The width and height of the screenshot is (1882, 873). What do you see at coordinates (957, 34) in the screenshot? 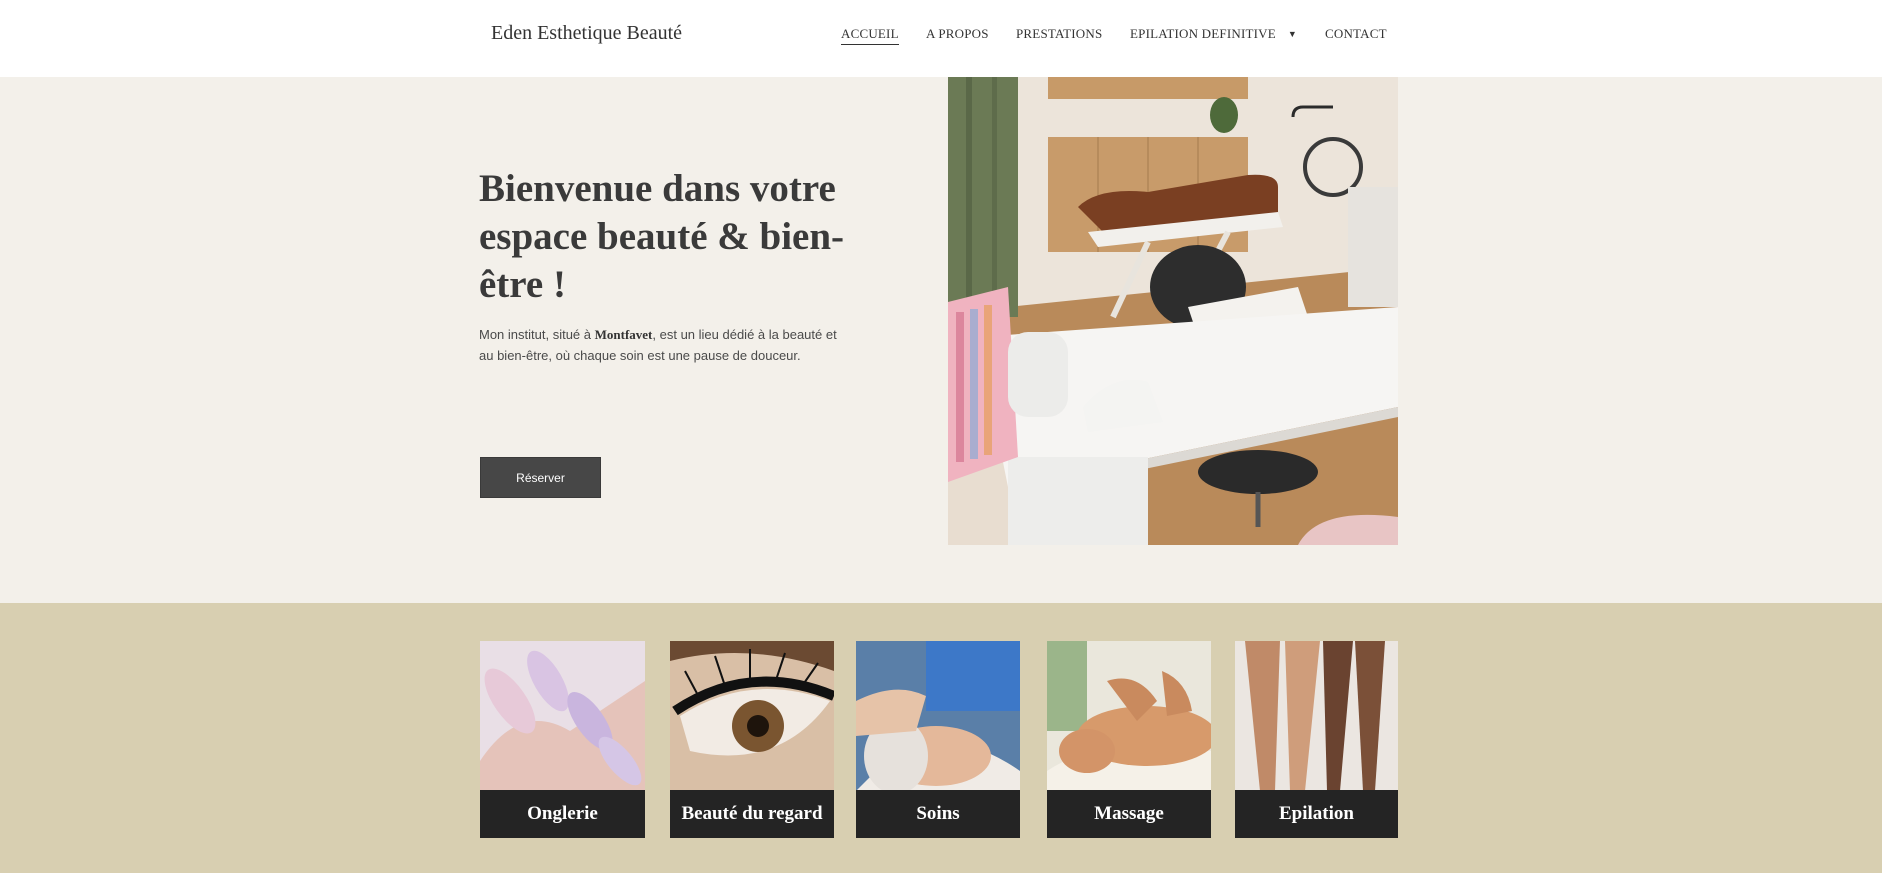
I see `nav-item-a-propos: A PROPOS` at bounding box center [957, 34].